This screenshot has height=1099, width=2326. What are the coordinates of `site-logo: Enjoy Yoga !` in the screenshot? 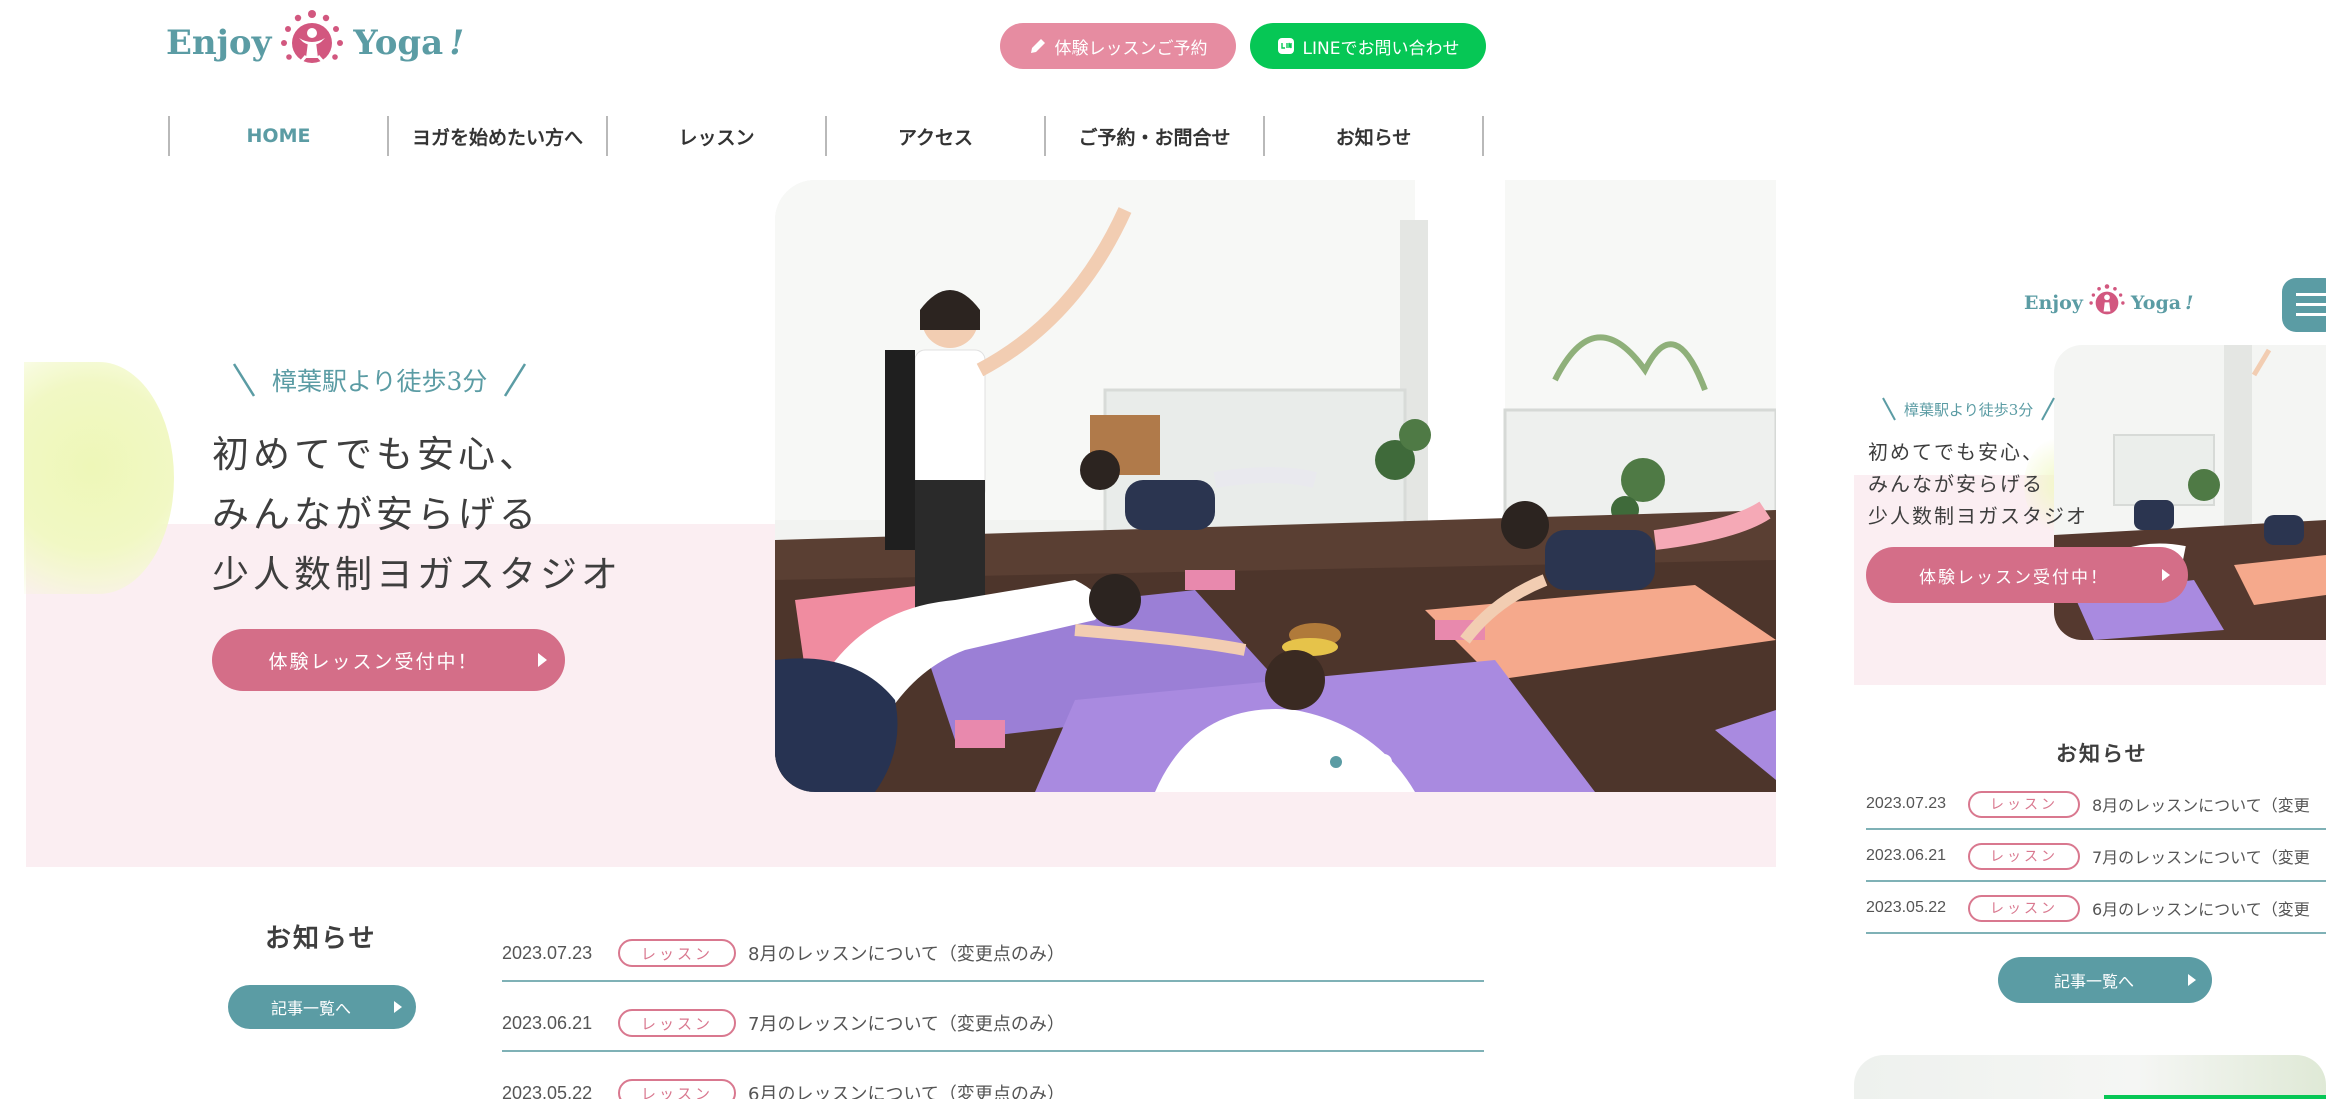 It's located at (315, 43).